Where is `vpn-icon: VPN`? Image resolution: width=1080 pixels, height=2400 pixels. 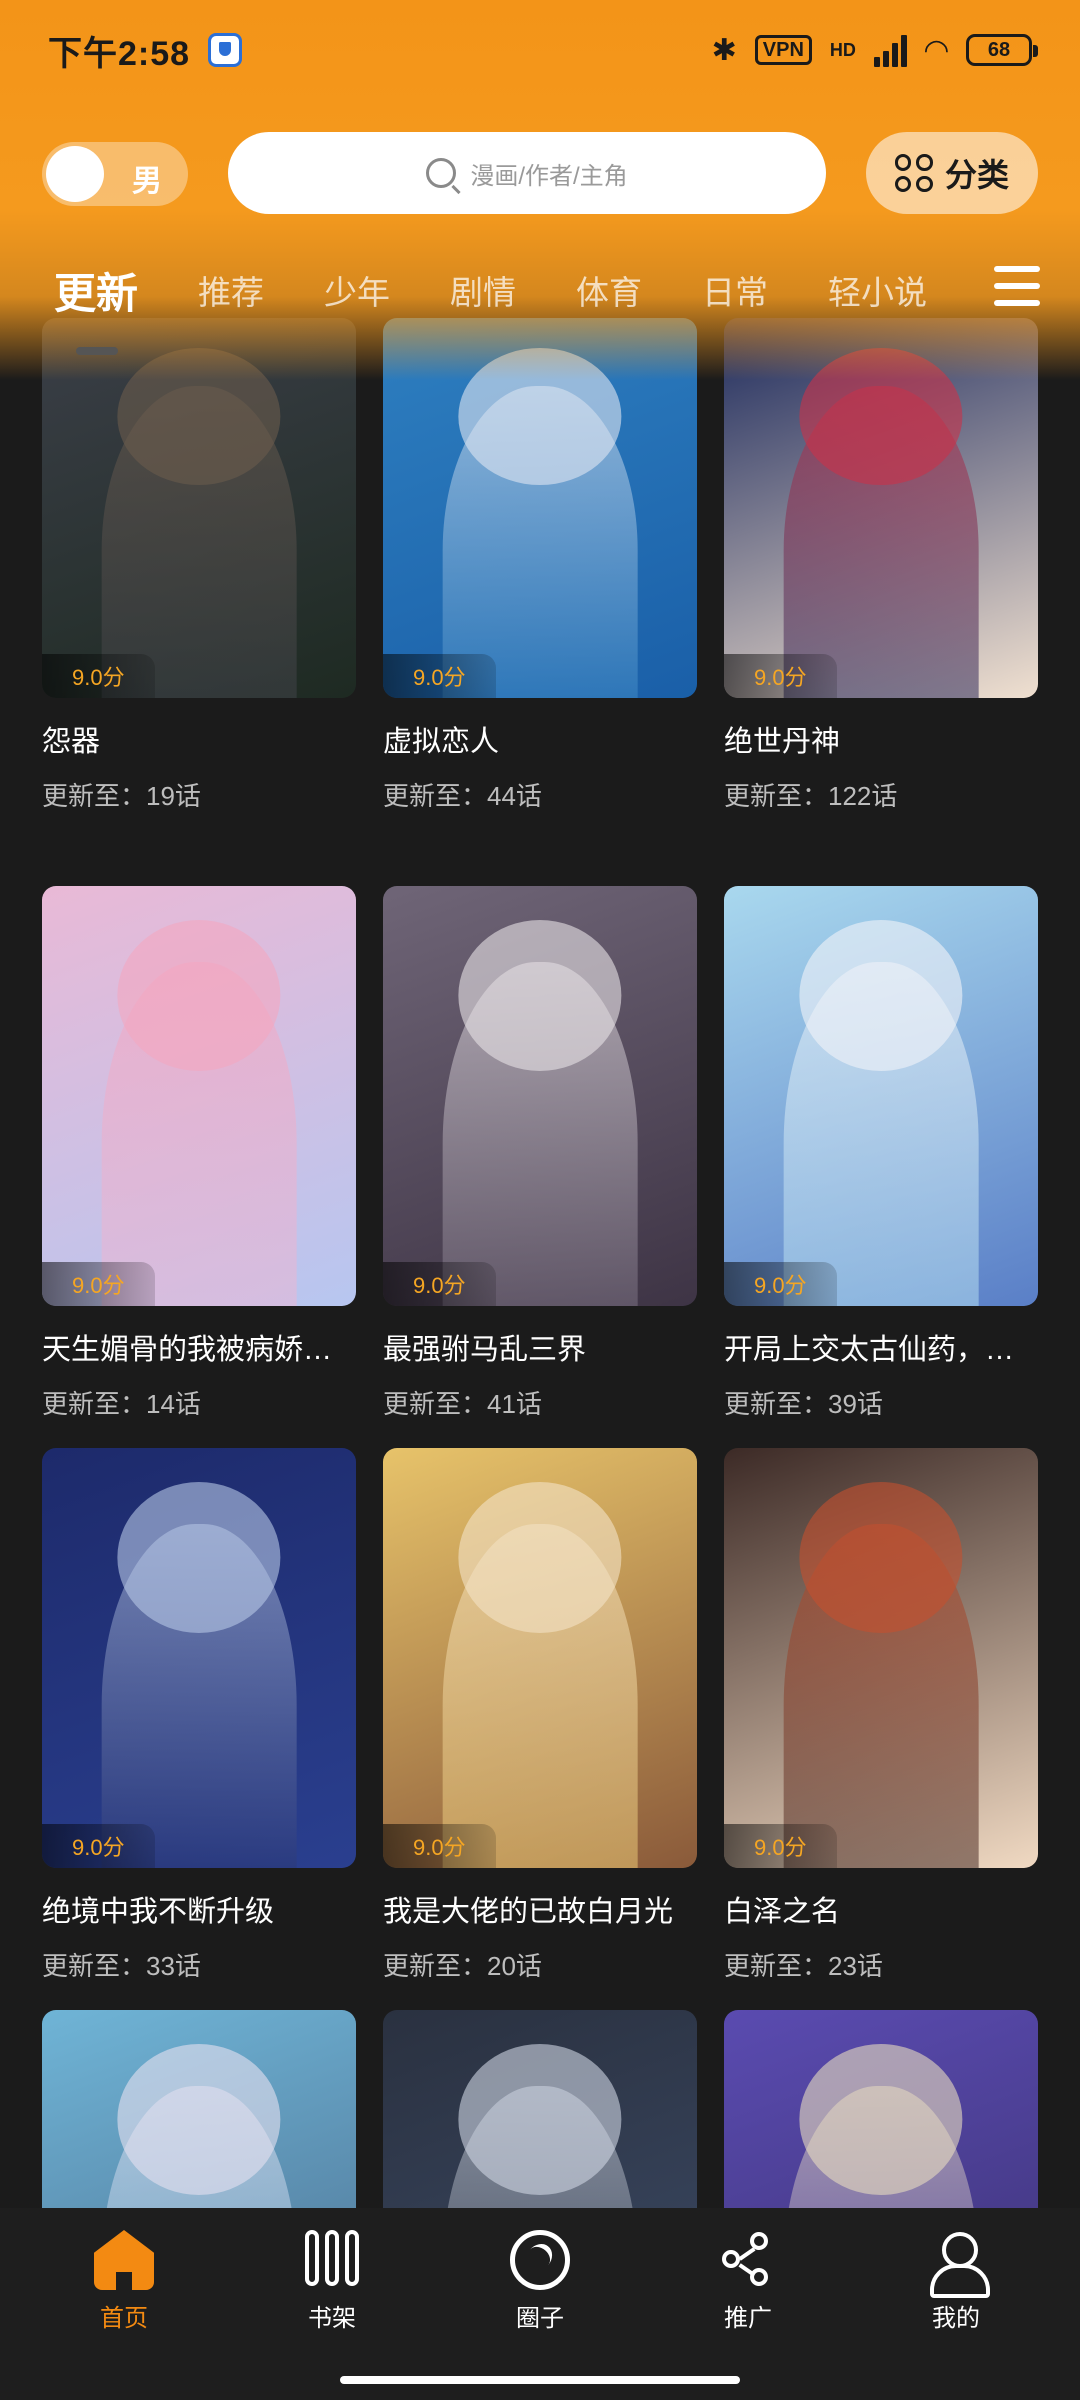
vpn-icon: VPN is located at coordinates (783, 50).